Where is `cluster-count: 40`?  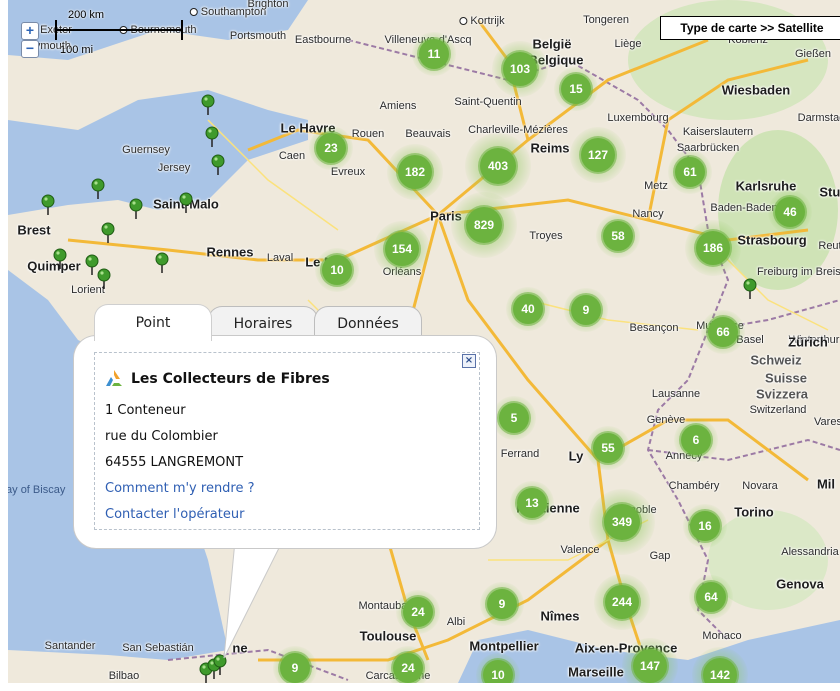 cluster-count: 40 is located at coordinates (528, 309).